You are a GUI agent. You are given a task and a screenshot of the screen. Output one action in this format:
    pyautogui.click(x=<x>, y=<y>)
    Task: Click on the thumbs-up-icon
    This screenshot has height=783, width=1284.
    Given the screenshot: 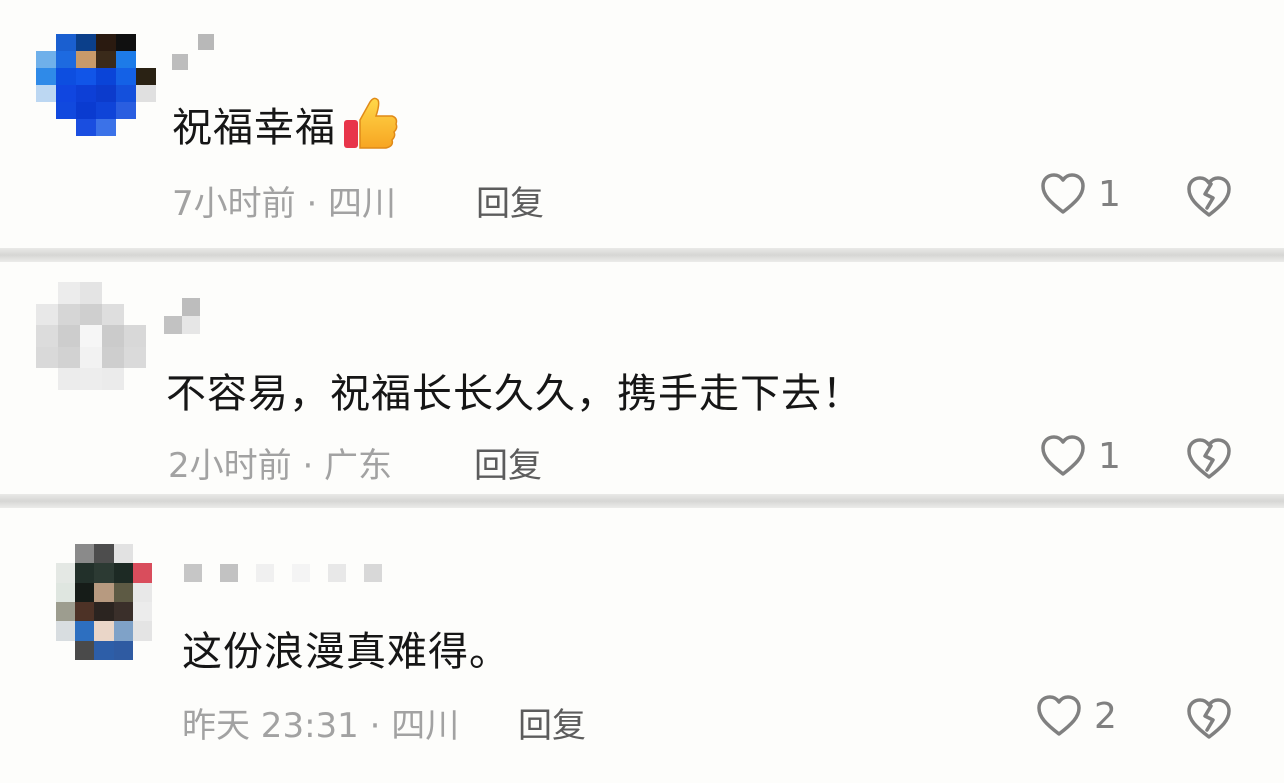 What is the action you would take?
    pyautogui.click(x=371, y=123)
    